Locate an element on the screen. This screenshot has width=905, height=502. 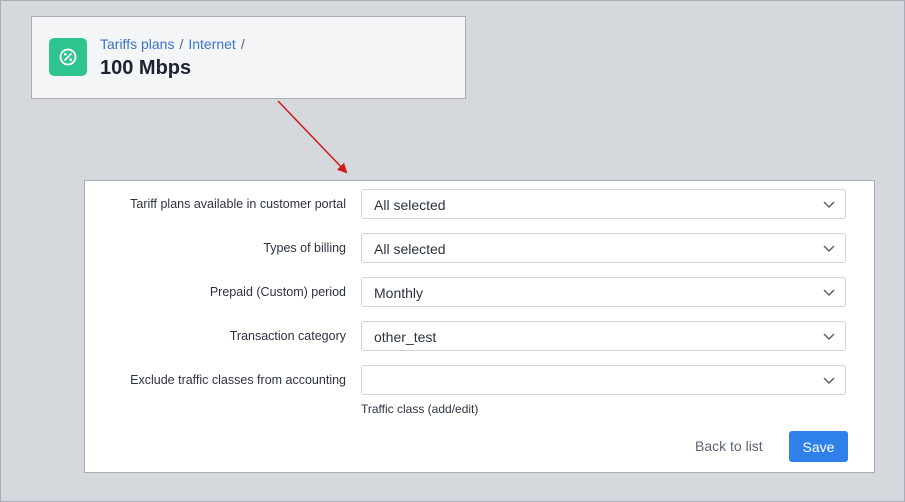
prepaid-period-select: Monthly is located at coordinates (603, 292).